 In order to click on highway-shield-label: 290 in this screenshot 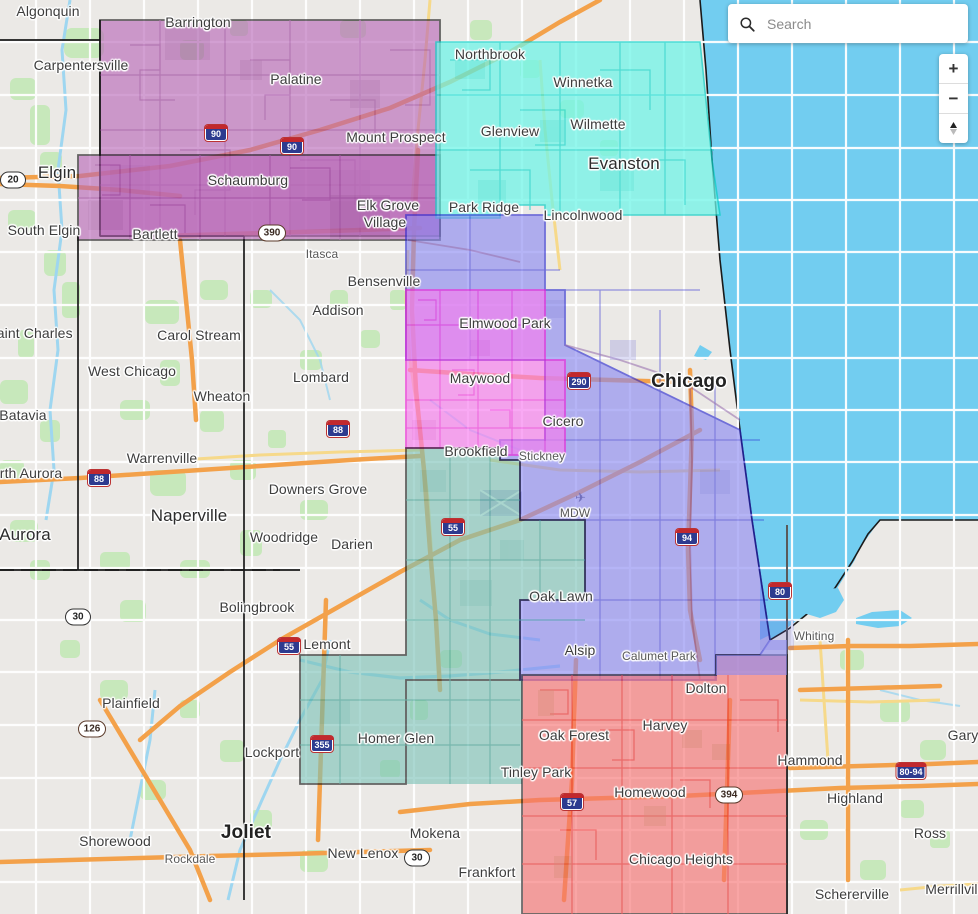, I will do `click(579, 382)`.